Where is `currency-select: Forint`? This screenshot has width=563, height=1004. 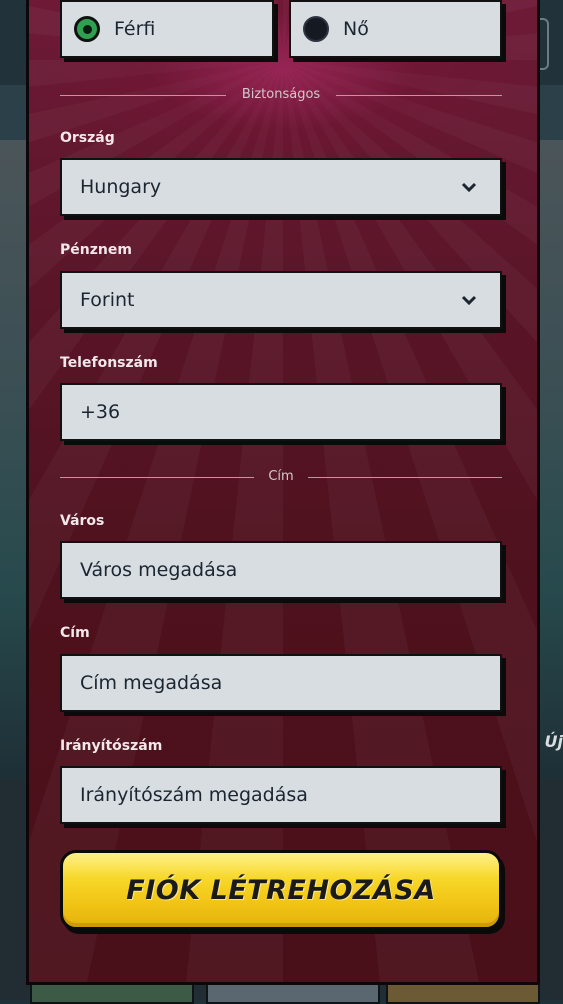
currency-select: Forint is located at coordinates (281, 300).